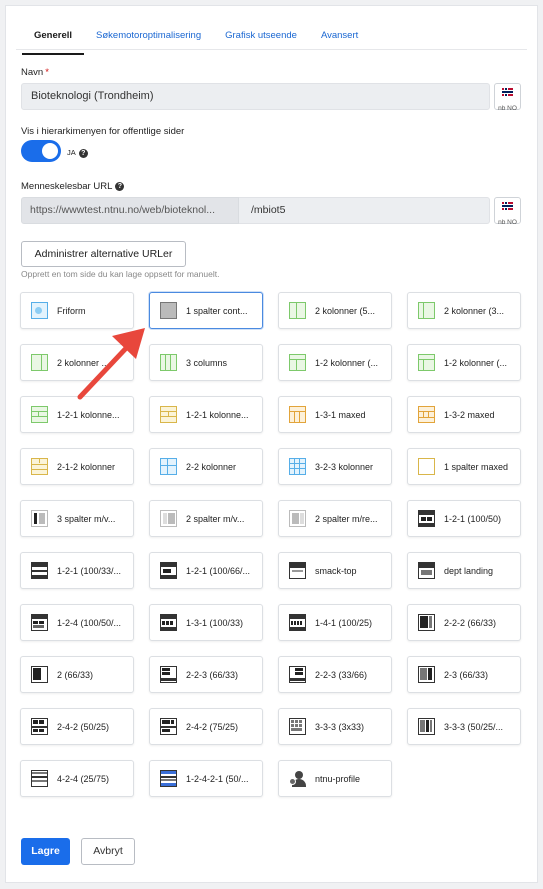  Describe the element at coordinates (335, 570) in the screenshot. I see `layout-tile: smack-top` at that location.